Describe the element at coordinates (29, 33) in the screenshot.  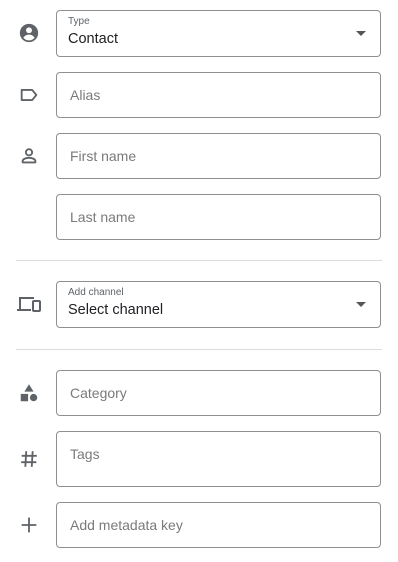
I see `account-circle-icon` at that location.